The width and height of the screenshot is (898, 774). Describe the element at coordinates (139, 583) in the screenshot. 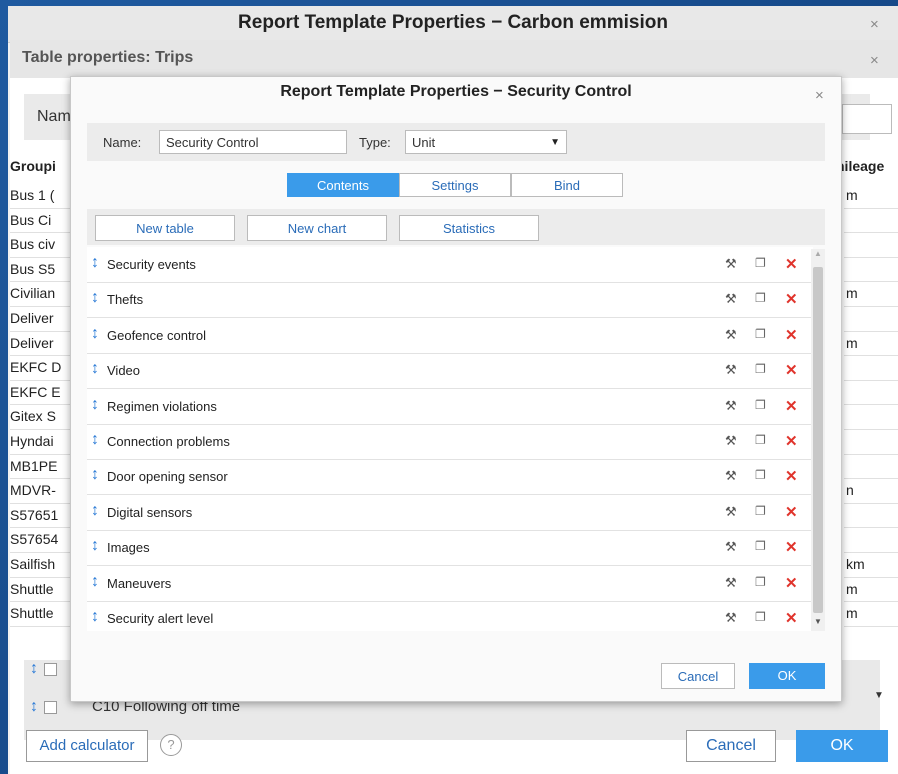

I see `item-label: Maneuvers` at that location.